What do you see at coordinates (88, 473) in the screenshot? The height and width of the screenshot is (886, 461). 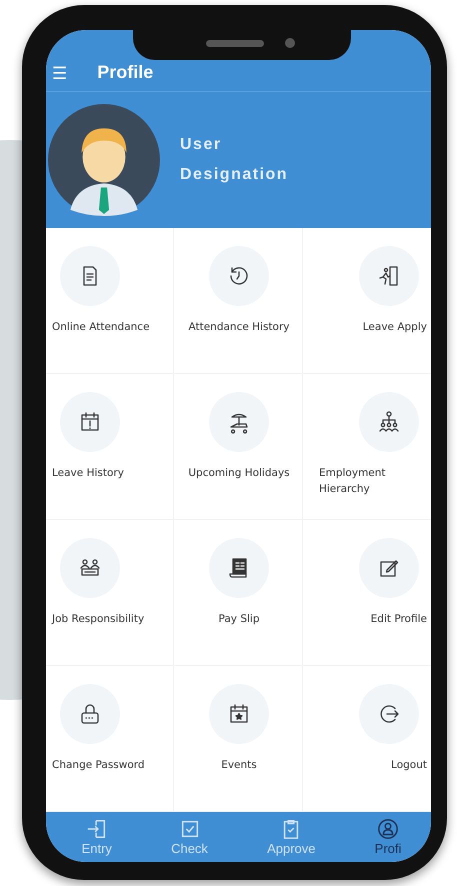 I see `tile-label: Leave History` at bounding box center [88, 473].